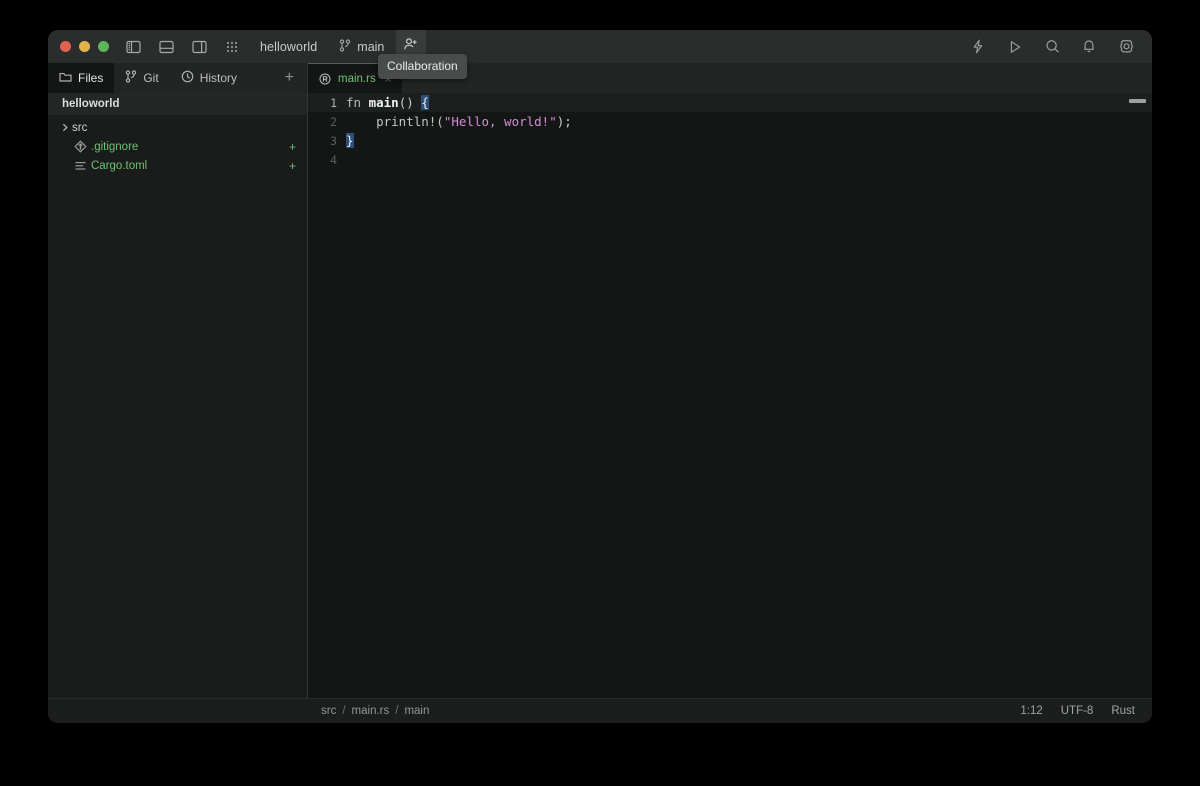  I want to click on search-icon, so click(1052, 47).